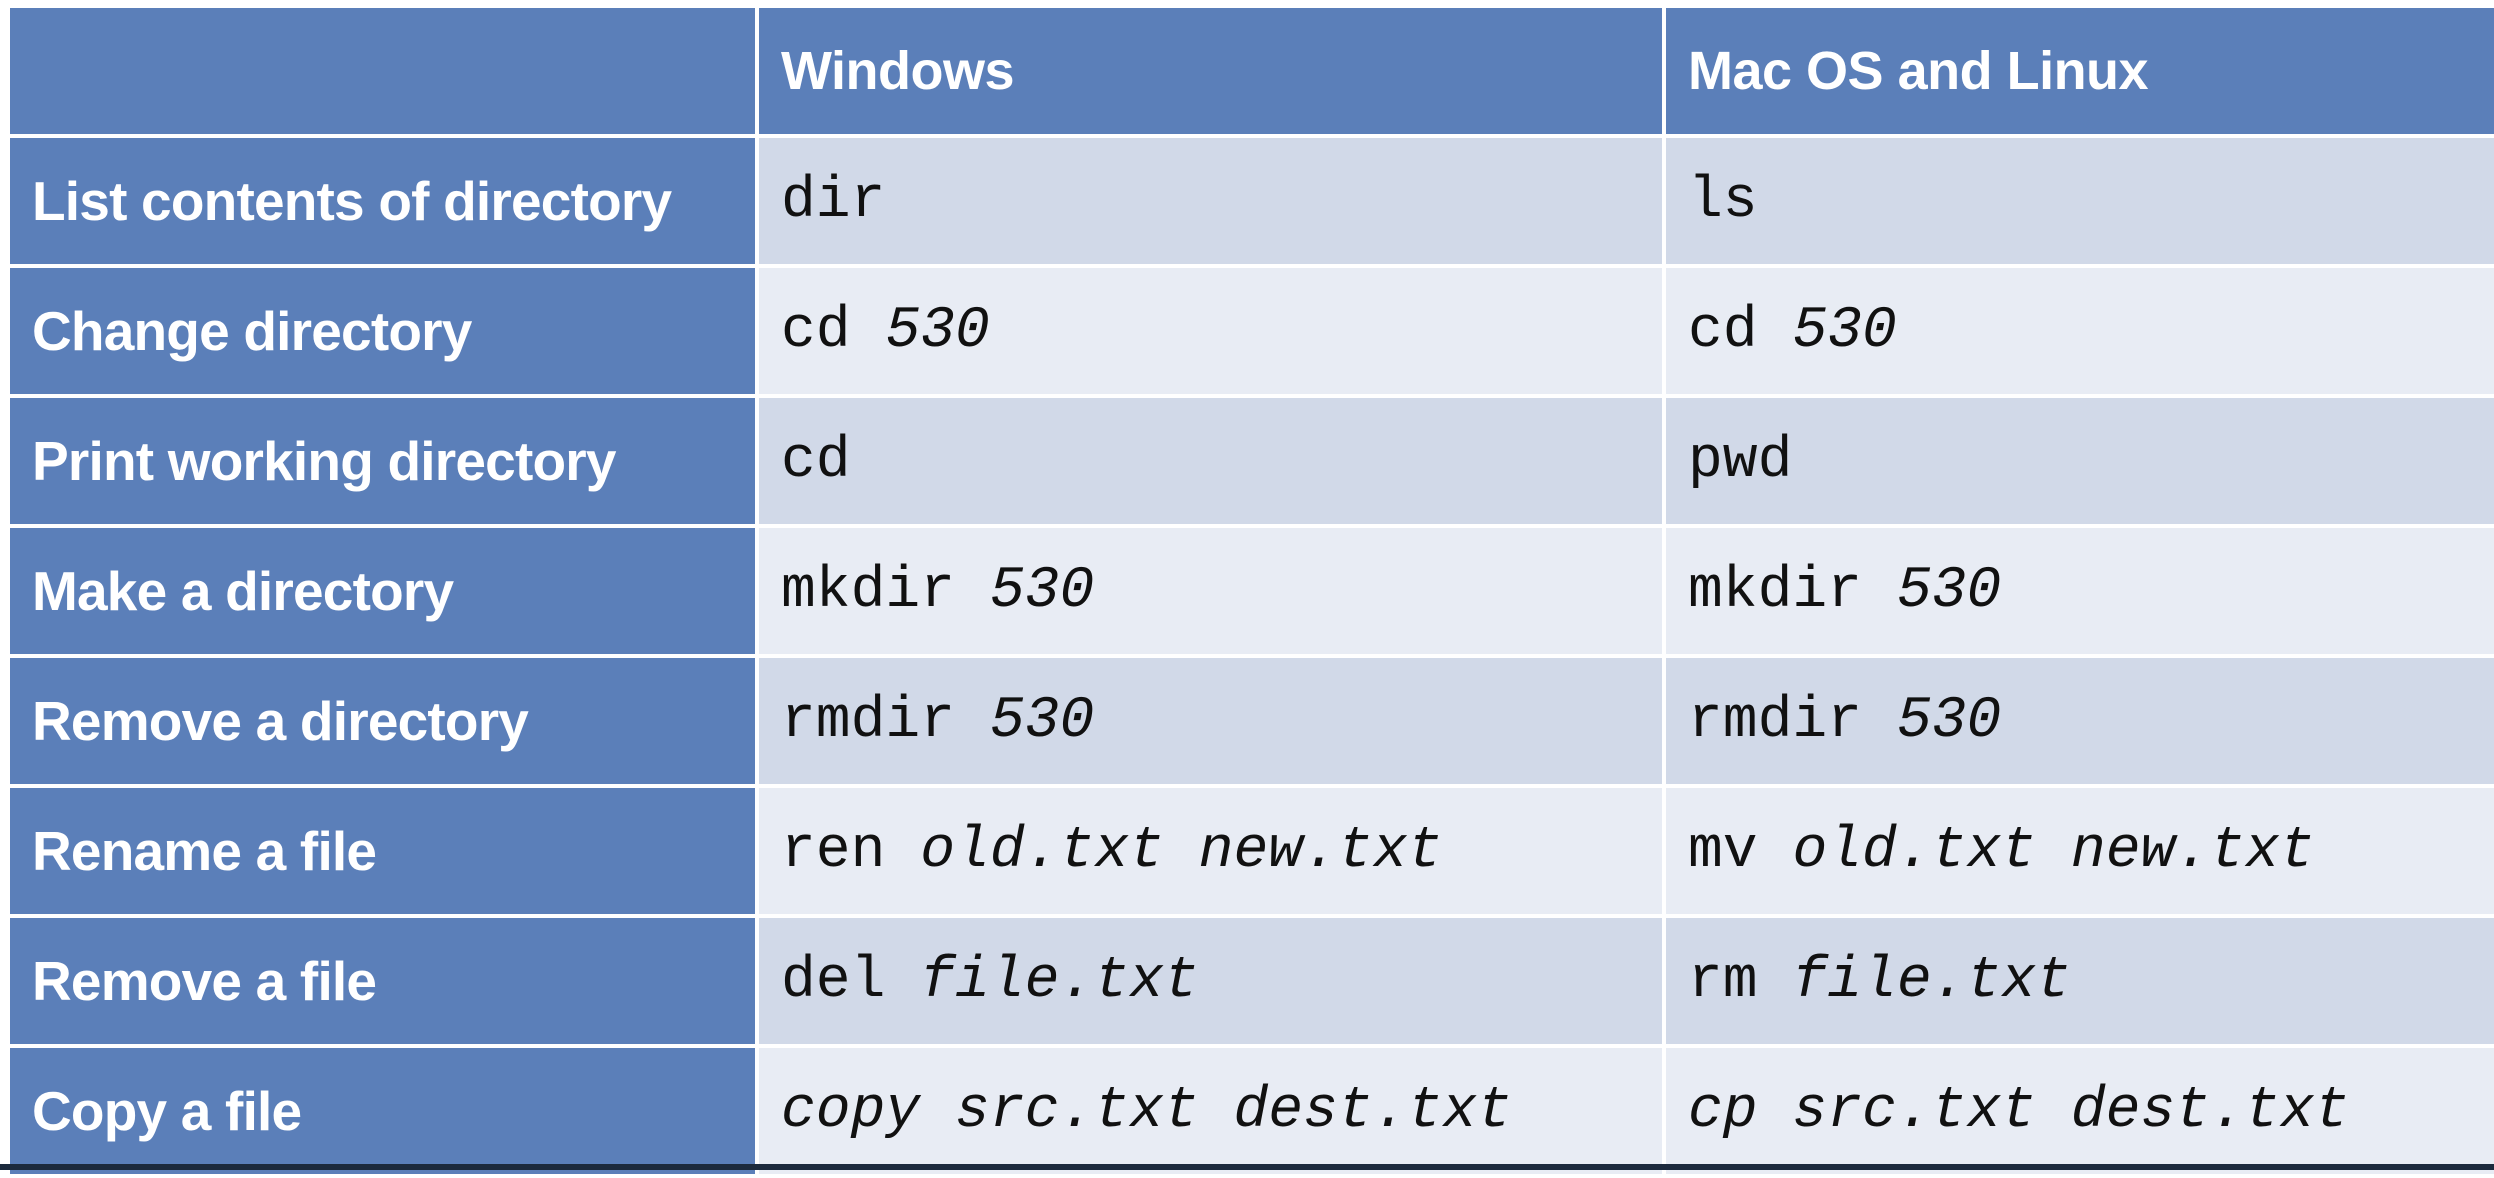 This screenshot has height=1178, width=2494. What do you see at coordinates (382, 71) in the screenshot?
I see `header-empty-cell` at bounding box center [382, 71].